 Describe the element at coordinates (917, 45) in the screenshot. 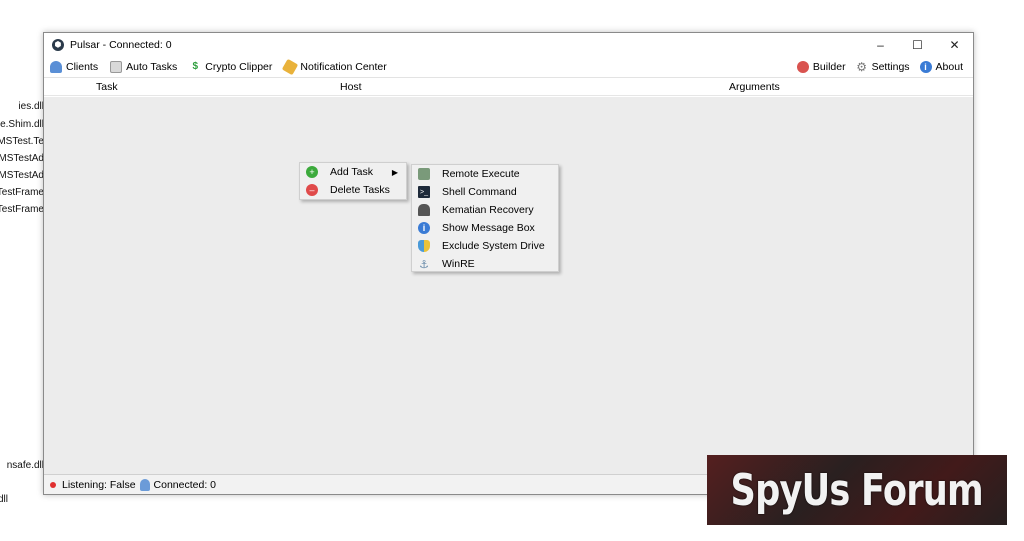

I see `maximize-button: ☐` at that location.